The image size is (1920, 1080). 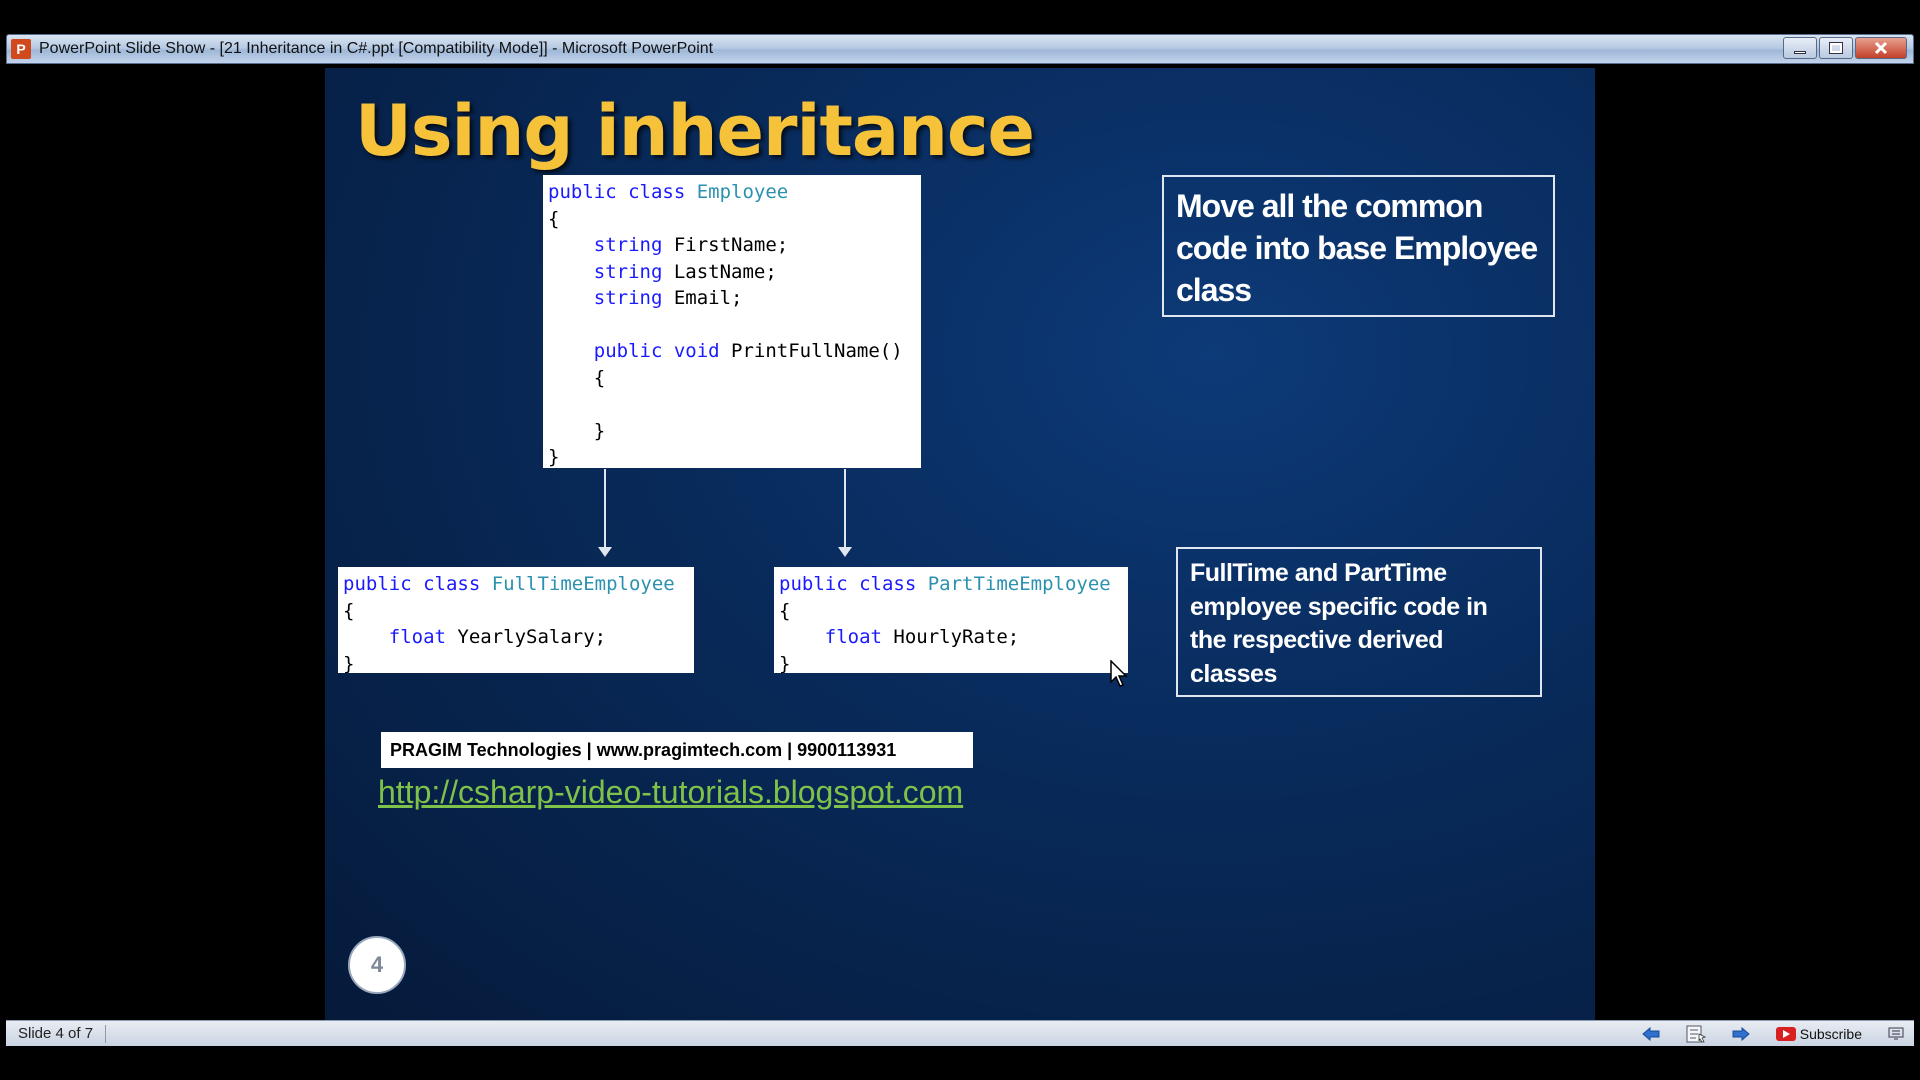 I want to click on minimize-button, so click(x=1800, y=48).